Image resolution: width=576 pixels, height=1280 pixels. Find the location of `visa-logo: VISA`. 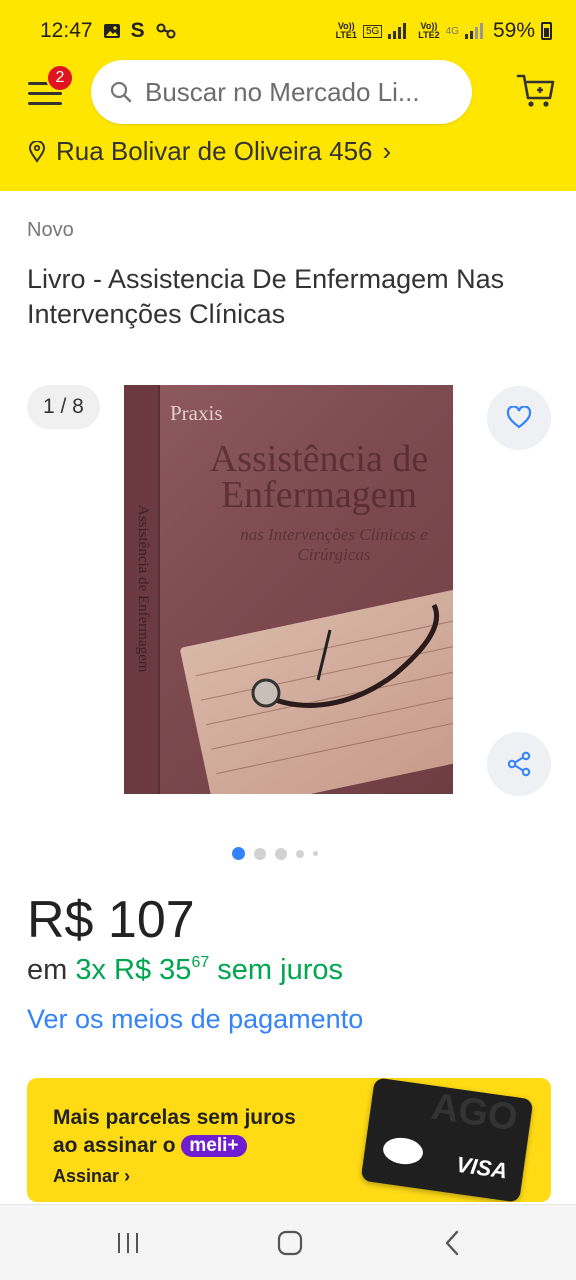

visa-logo: VISA is located at coordinates (481, 1167).